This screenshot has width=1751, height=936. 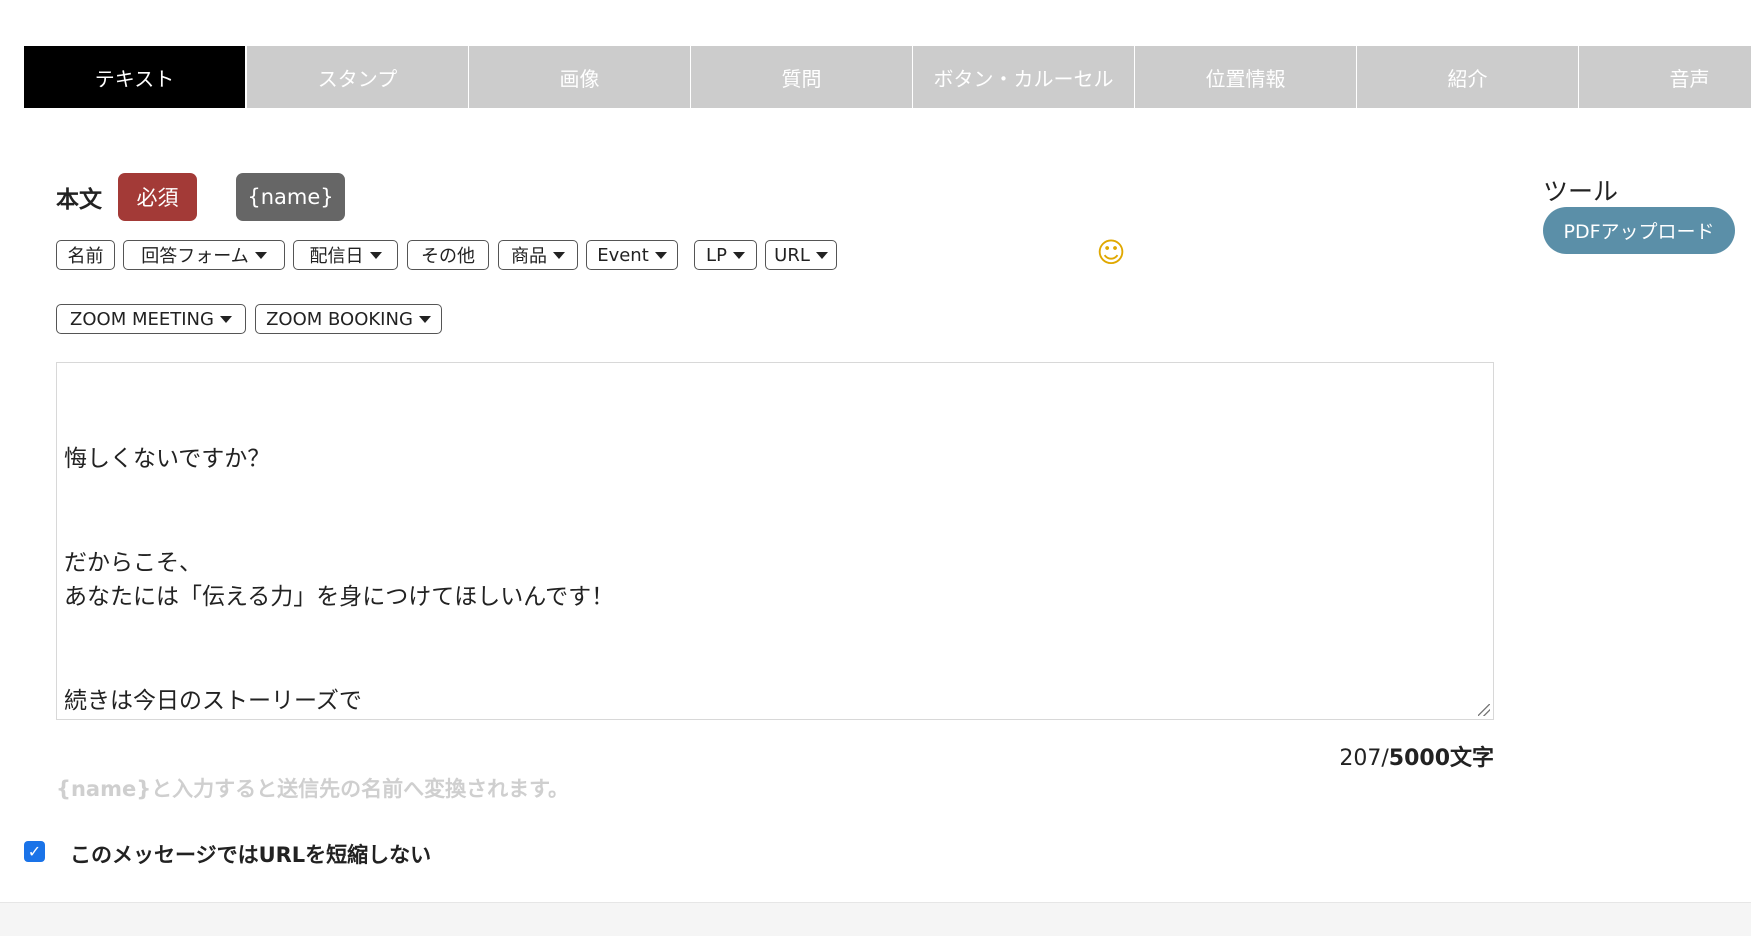 What do you see at coordinates (1467, 77) in the screenshot?
I see `tab-introduction: 紹介` at bounding box center [1467, 77].